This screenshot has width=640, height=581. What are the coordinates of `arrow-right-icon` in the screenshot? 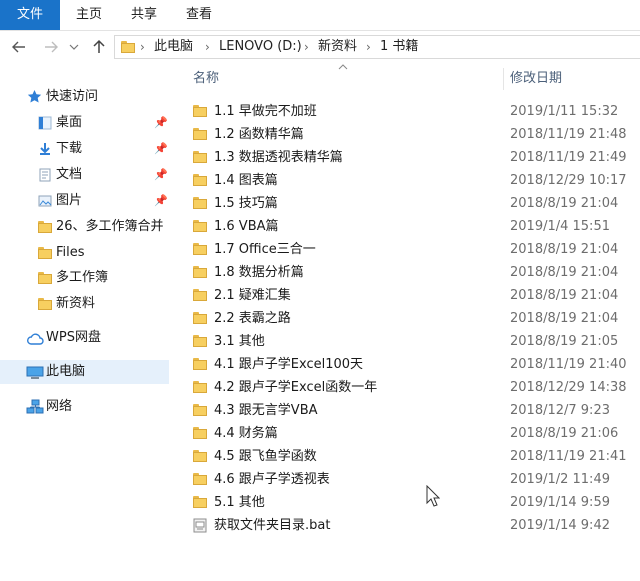 It's located at (51, 47).